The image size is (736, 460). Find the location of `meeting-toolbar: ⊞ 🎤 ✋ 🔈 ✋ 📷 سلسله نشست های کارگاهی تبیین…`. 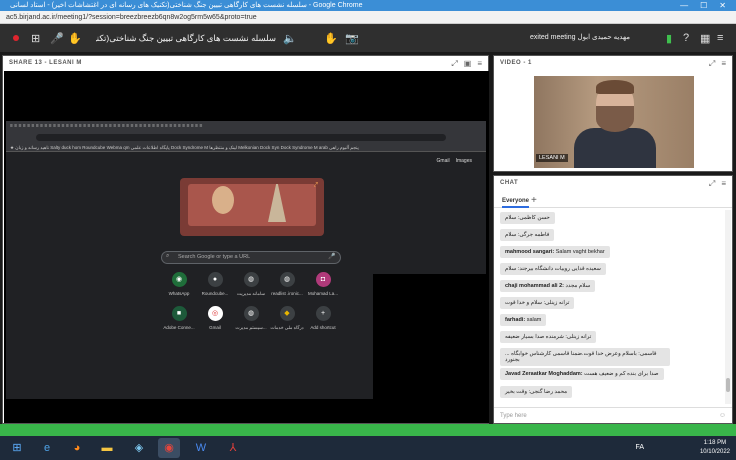

meeting-toolbar: ⊞ 🎤 ✋ 🔈 ✋ 📷 سلسله نشست های کارگاهی تبیین… is located at coordinates (368, 38).